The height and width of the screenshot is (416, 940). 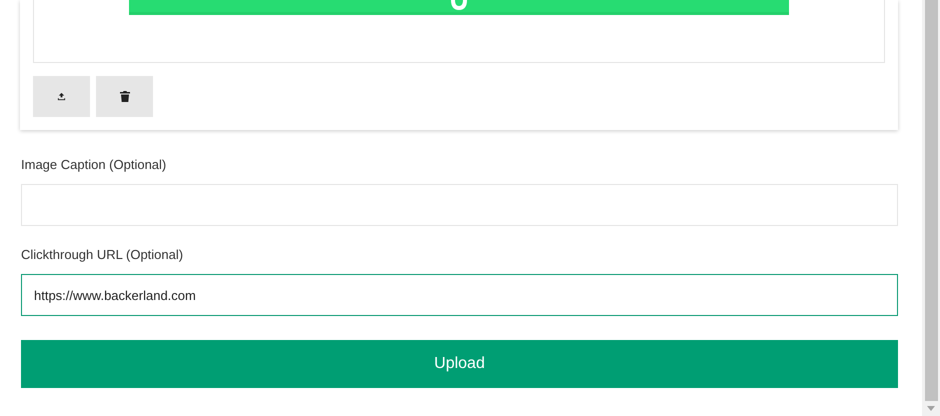 I want to click on scrollbar, so click(x=931, y=208).